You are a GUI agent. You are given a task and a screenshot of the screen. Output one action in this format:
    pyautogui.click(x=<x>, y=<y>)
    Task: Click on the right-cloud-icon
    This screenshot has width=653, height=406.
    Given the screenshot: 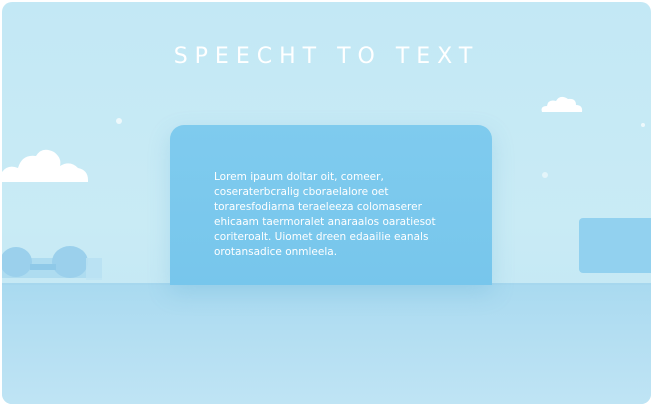 What is the action you would take?
    pyautogui.click(x=562, y=104)
    